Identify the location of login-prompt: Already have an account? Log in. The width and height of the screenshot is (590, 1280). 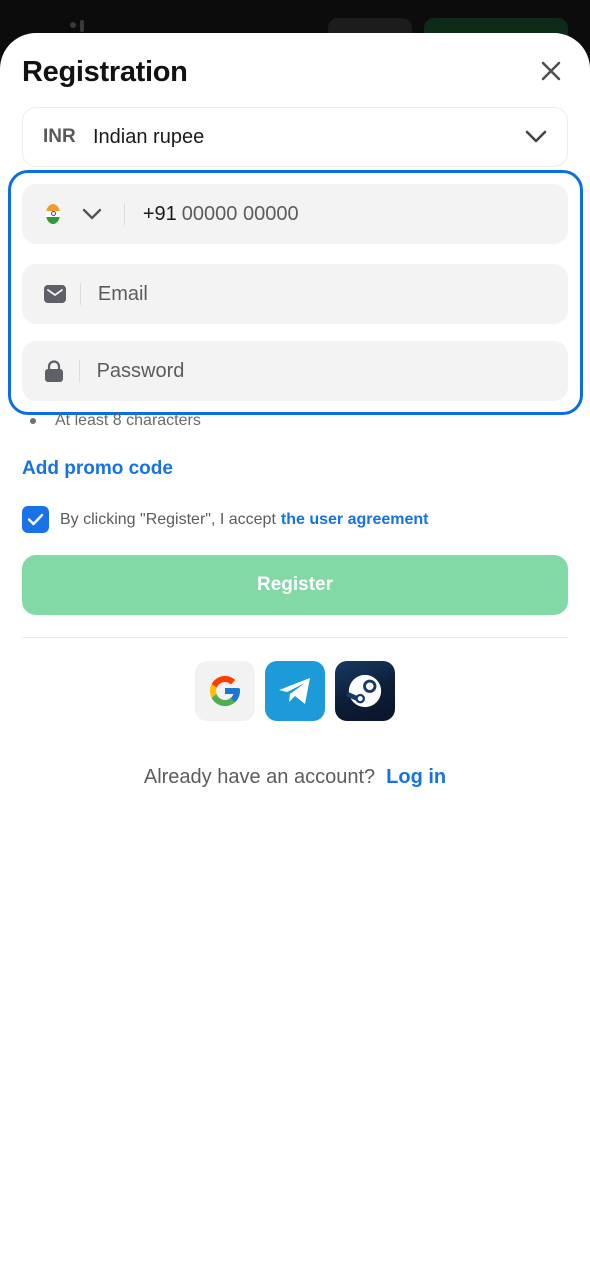
(295, 777).